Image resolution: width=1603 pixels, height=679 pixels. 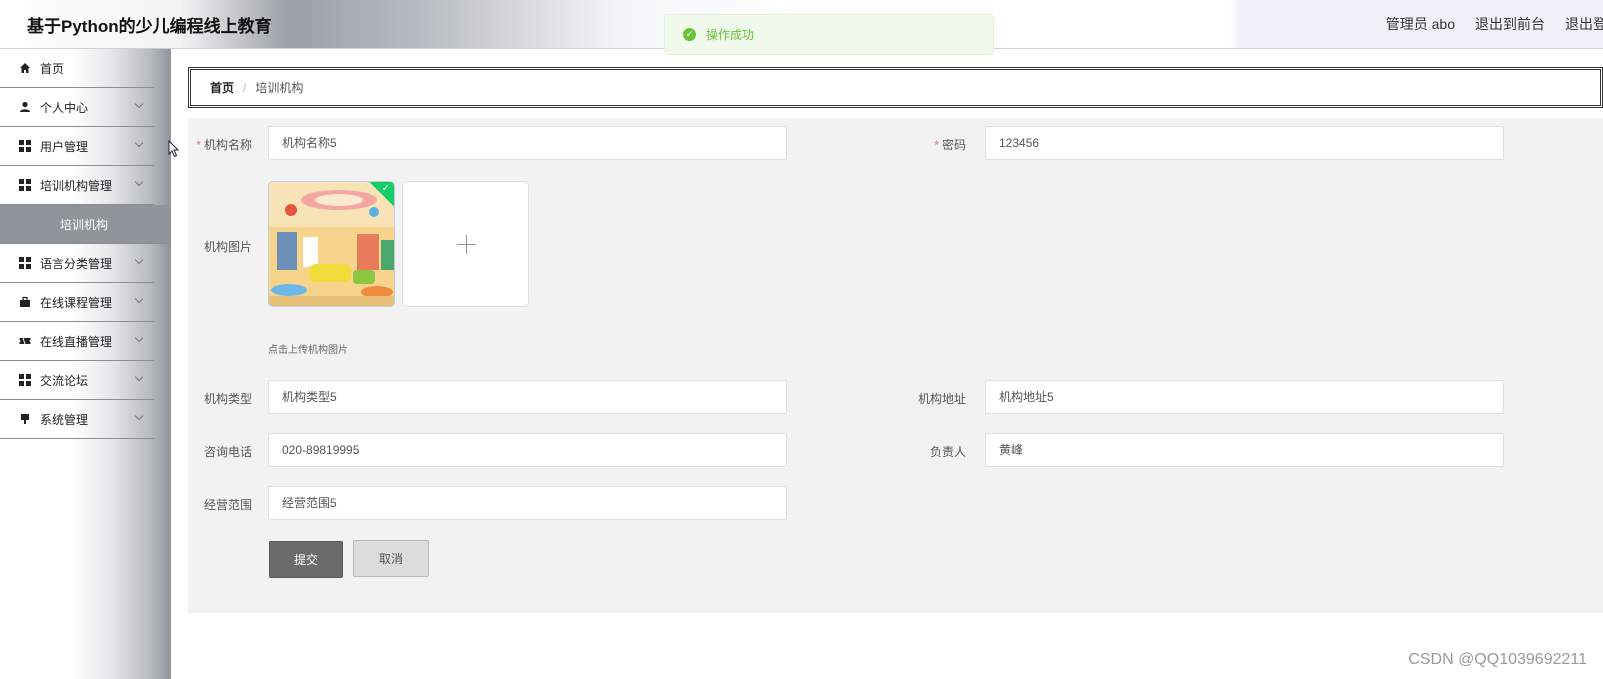 I want to click on phone-label: 咨询电话, so click(x=227, y=452).